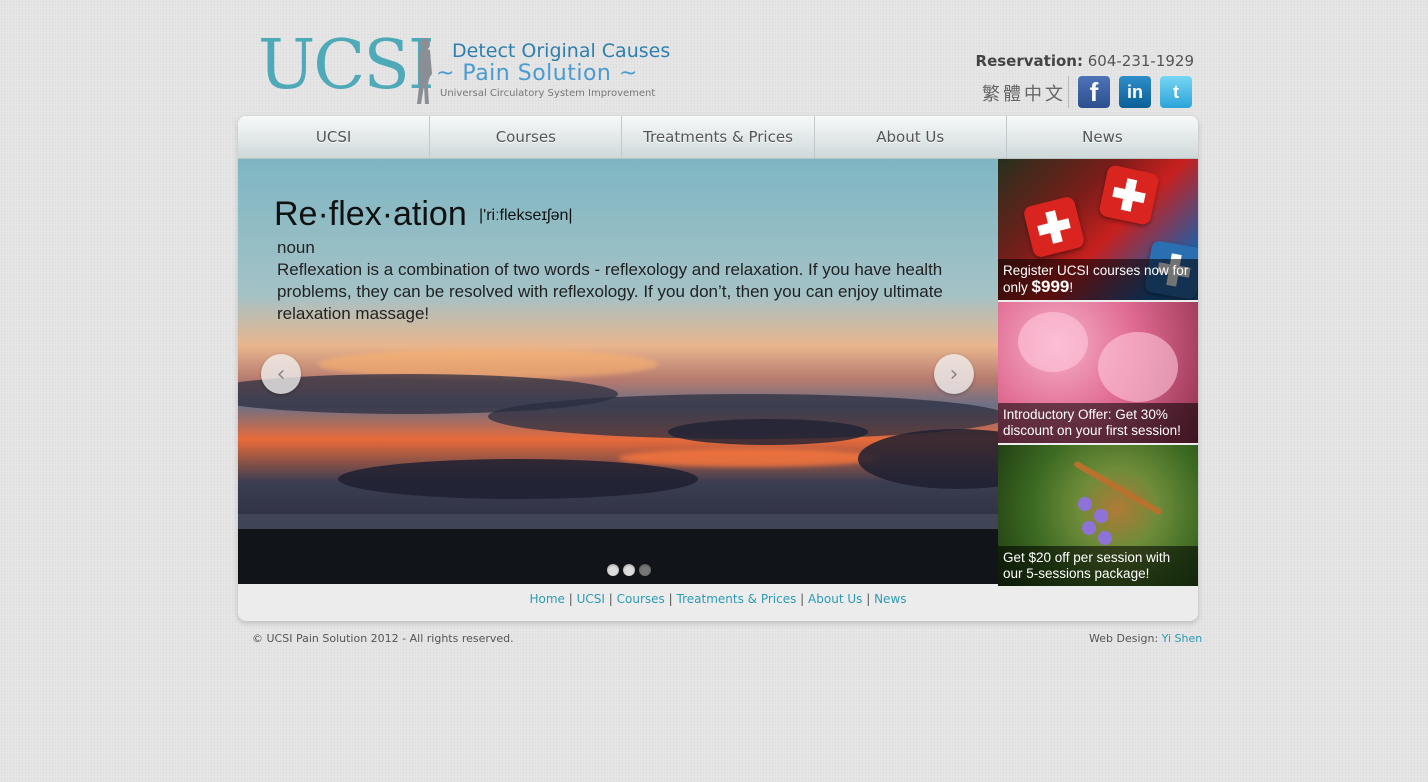 The width and height of the screenshot is (1428, 782). What do you see at coordinates (526, 215) in the screenshot?
I see `slide-pronunciation: |'riːflekseɪʃən|` at bounding box center [526, 215].